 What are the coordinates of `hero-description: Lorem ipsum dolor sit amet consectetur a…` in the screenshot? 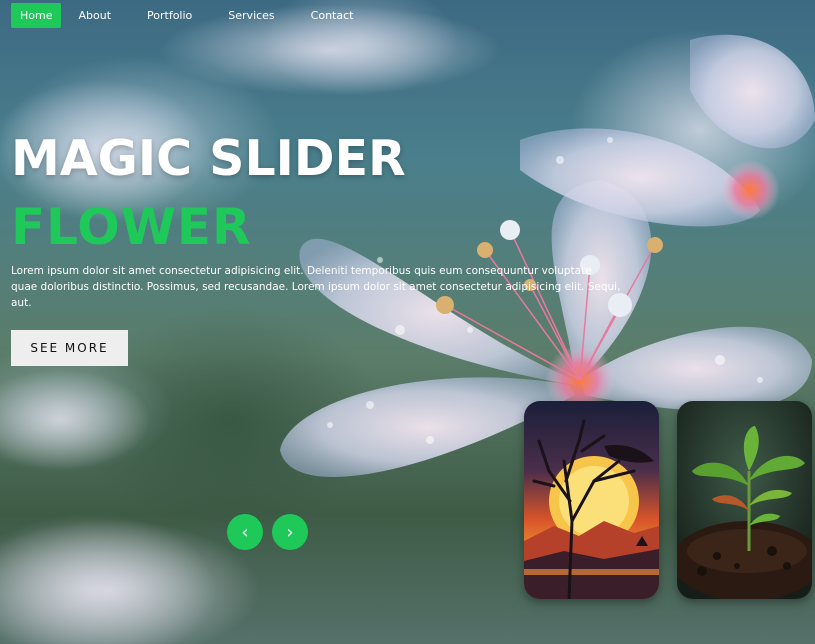 It's located at (316, 287).